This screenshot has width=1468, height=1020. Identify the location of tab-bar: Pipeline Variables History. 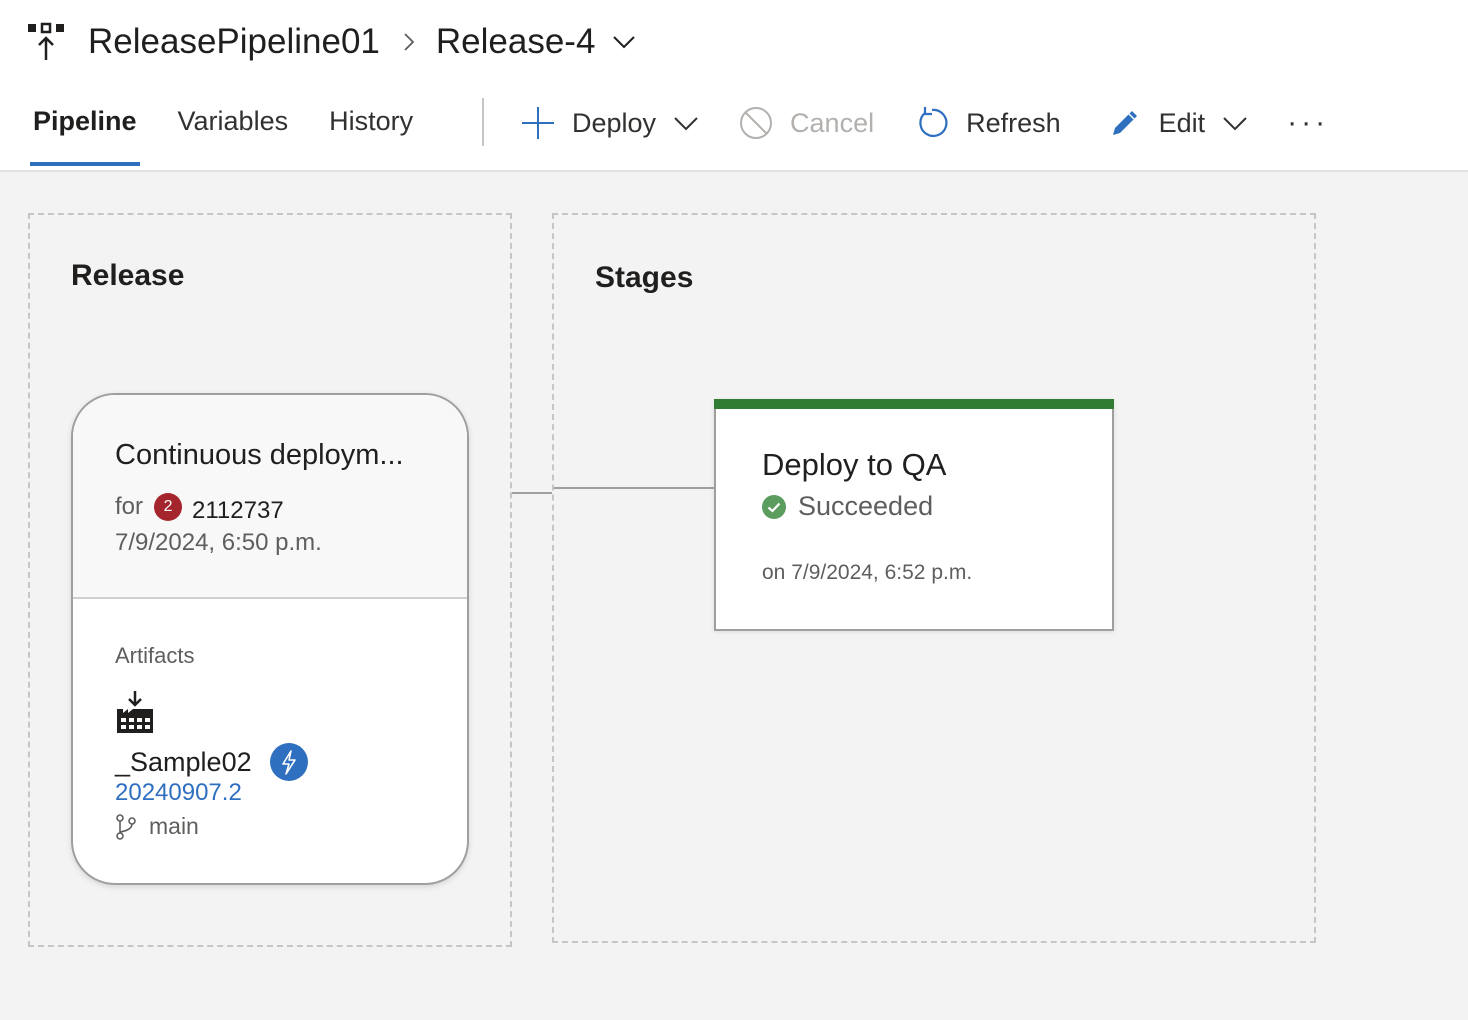
(240, 133).